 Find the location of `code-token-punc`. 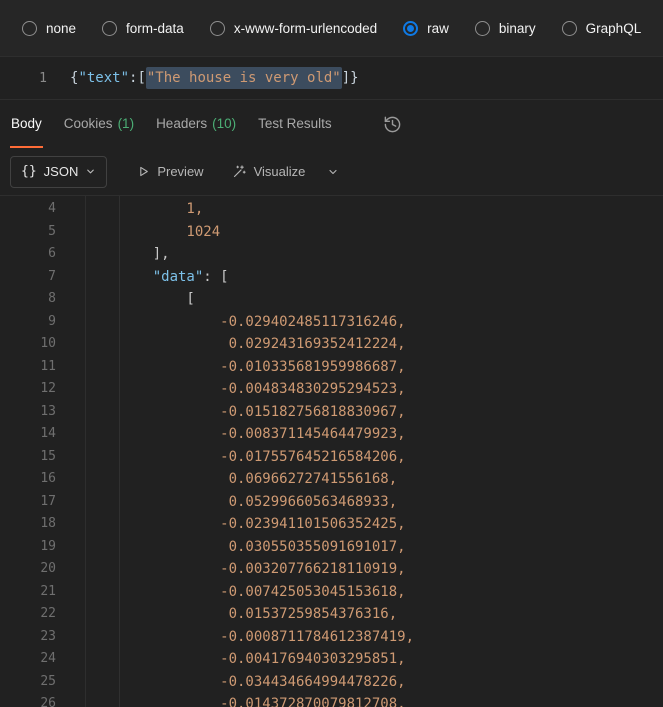

code-token-punc is located at coordinates (136, 277).